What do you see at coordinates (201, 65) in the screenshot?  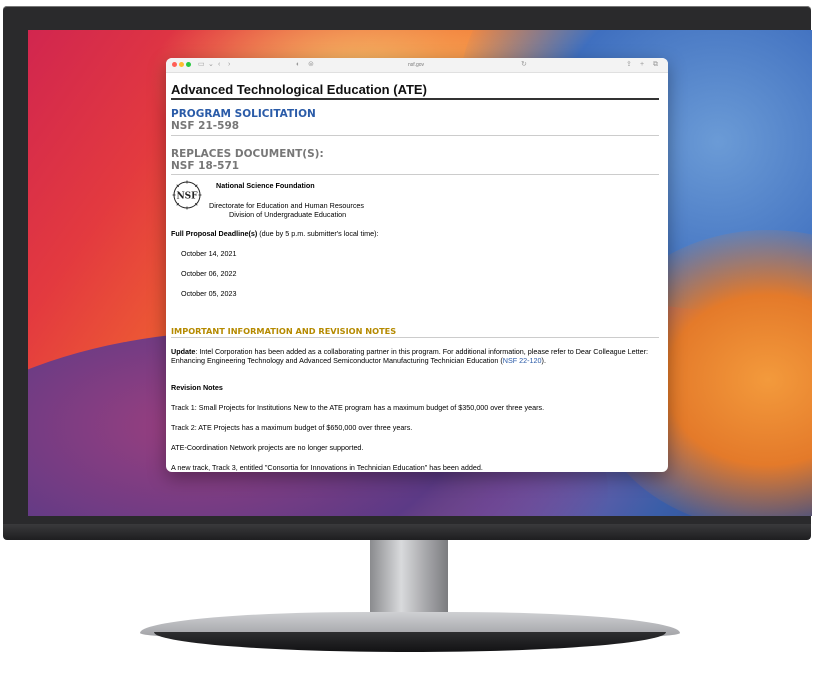 I see `sidebar-icon: ▭` at bounding box center [201, 65].